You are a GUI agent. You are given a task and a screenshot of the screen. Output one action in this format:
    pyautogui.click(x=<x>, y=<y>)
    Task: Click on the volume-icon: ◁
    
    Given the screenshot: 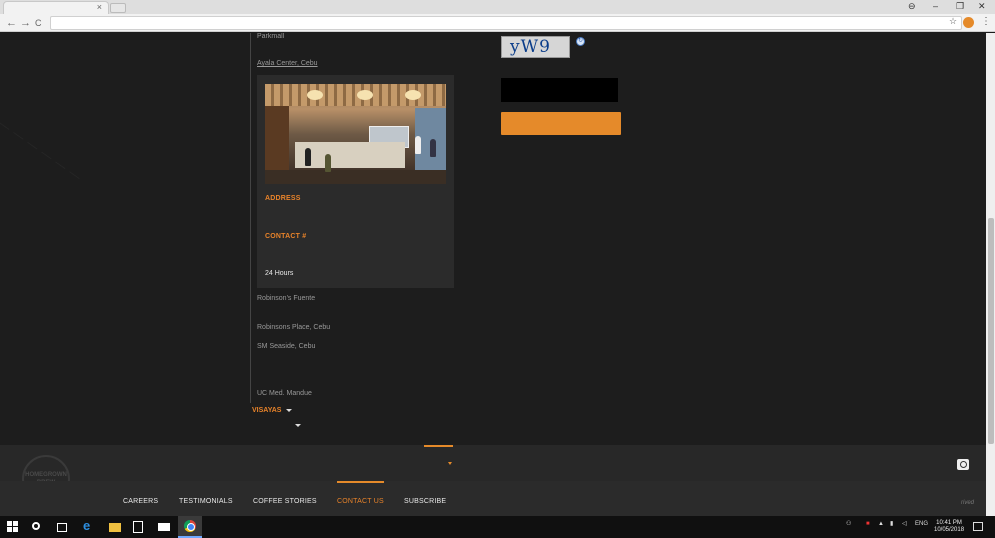 What is the action you would take?
    pyautogui.click(x=904, y=524)
    